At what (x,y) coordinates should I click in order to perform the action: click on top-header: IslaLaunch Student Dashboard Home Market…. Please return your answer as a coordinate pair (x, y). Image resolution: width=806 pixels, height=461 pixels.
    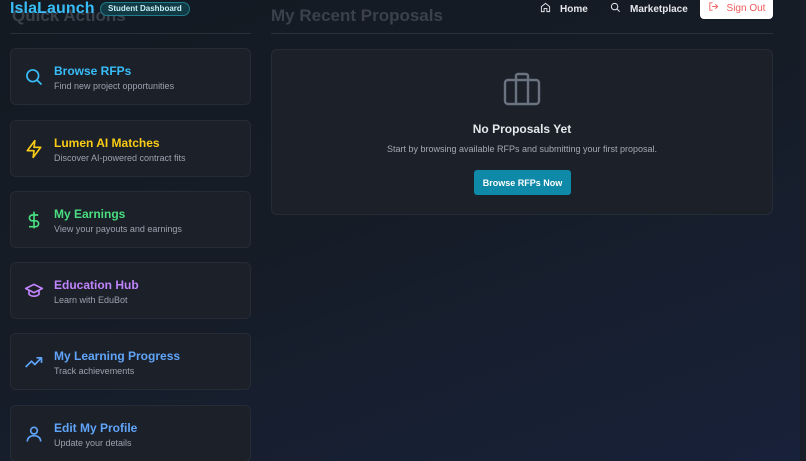
    Looking at the image, I should click on (403, 10).